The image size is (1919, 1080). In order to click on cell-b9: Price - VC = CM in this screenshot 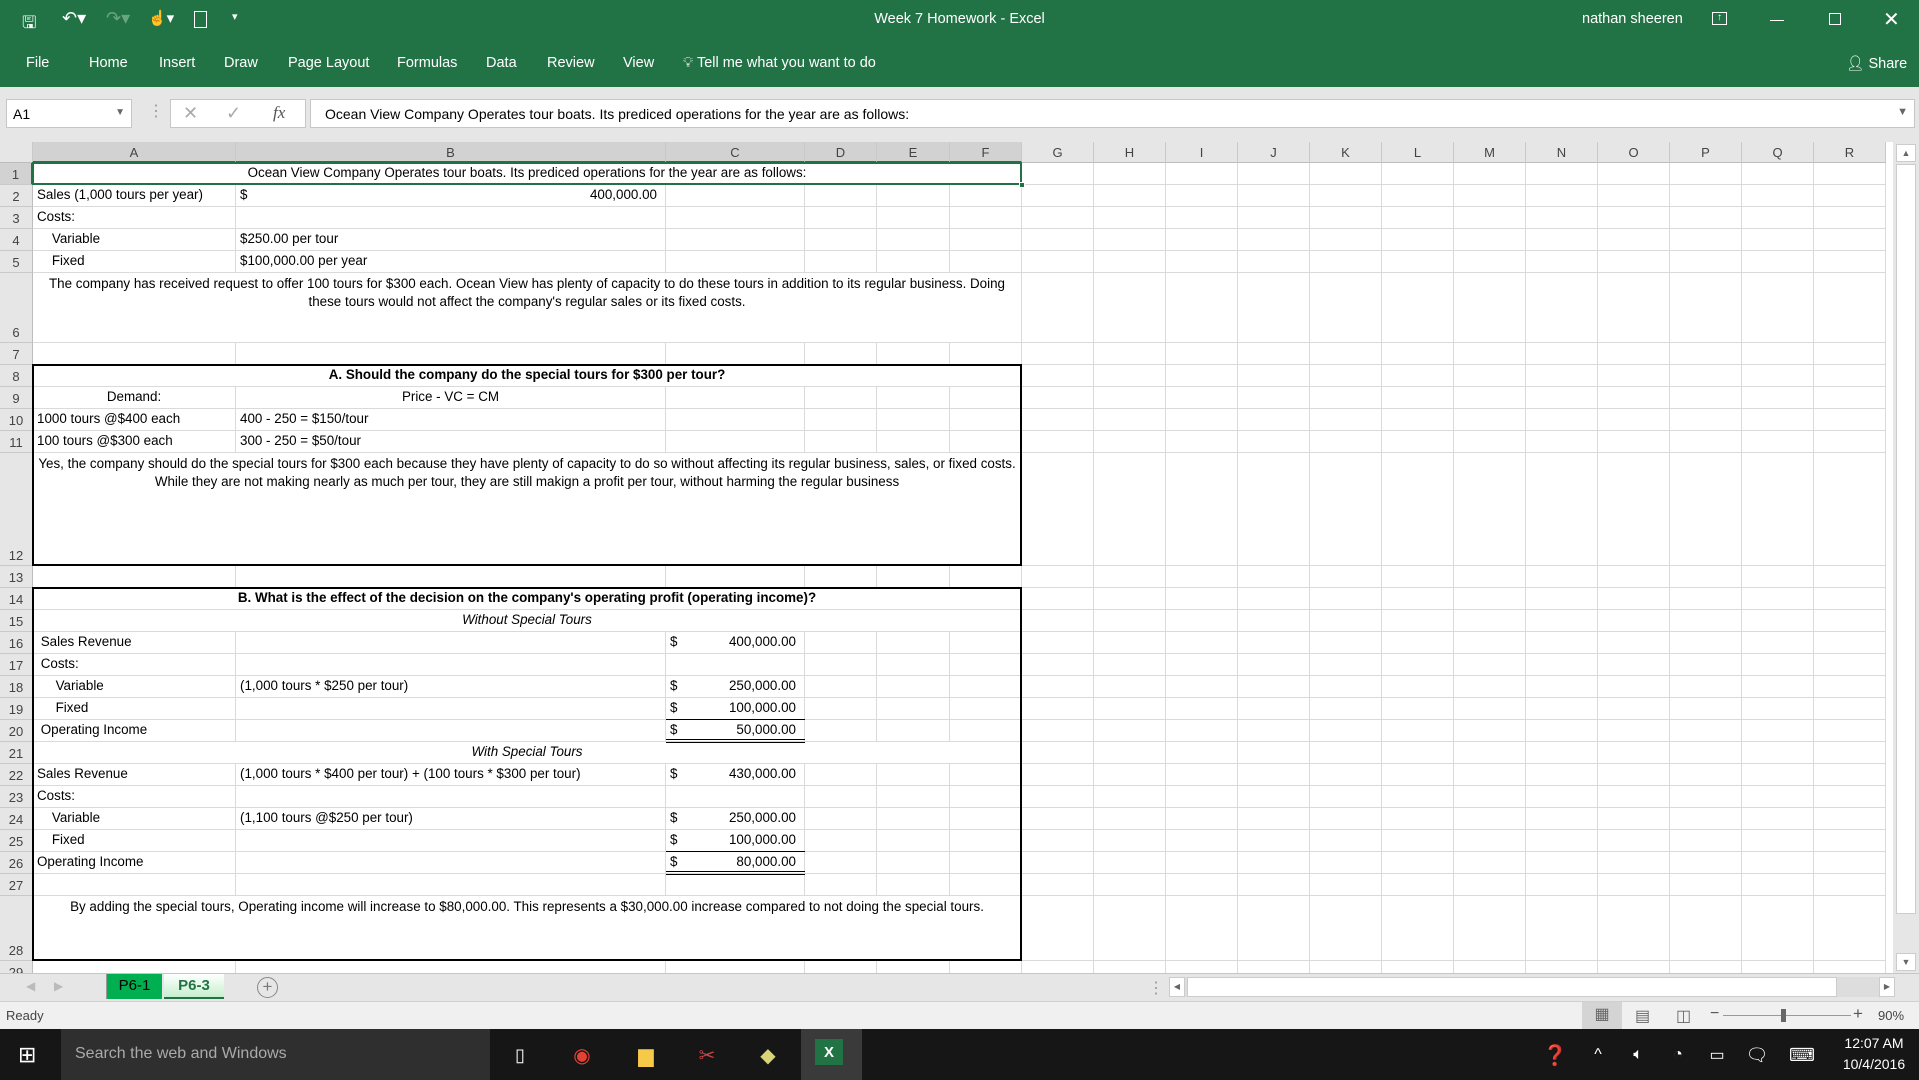, I will do `click(450, 397)`.